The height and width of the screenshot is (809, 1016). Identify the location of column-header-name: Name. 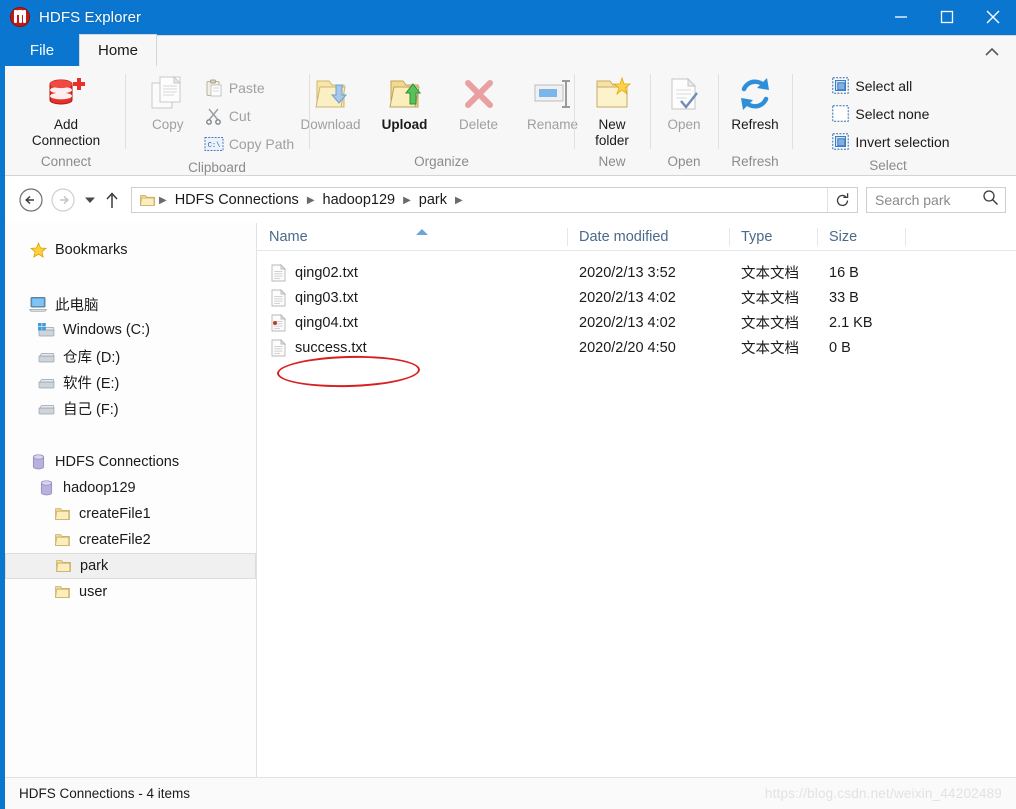
(412, 237).